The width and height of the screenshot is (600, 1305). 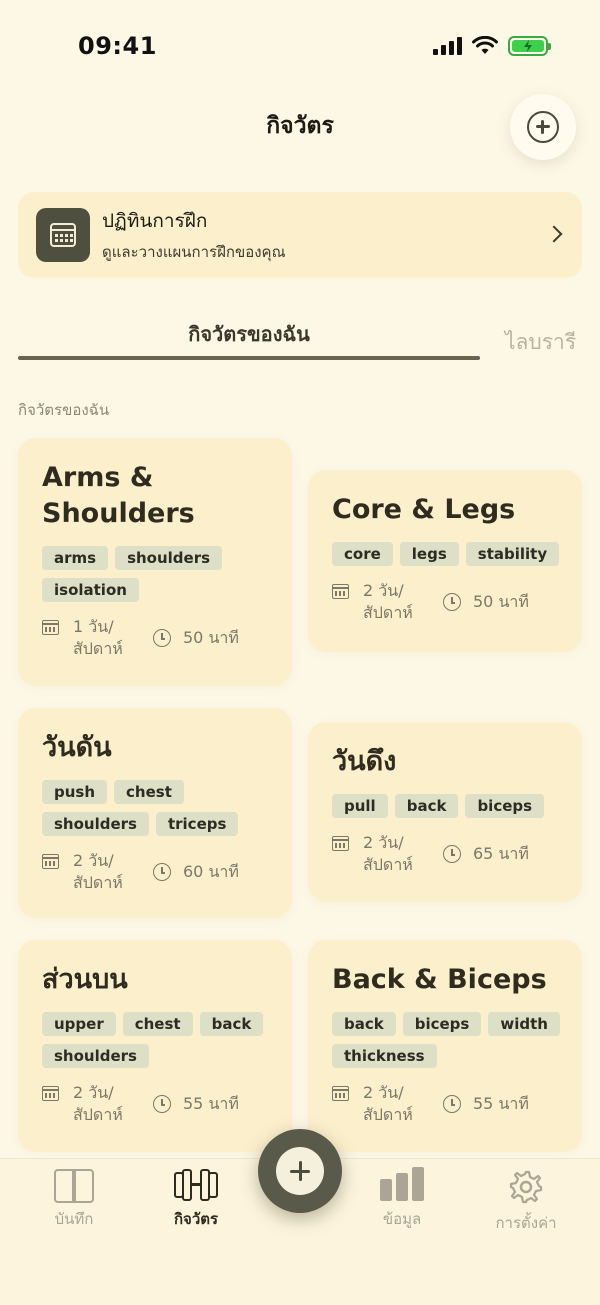 What do you see at coordinates (77, 747) in the screenshot?
I see `routine-title: วันดัน` at bounding box center [77, 747].